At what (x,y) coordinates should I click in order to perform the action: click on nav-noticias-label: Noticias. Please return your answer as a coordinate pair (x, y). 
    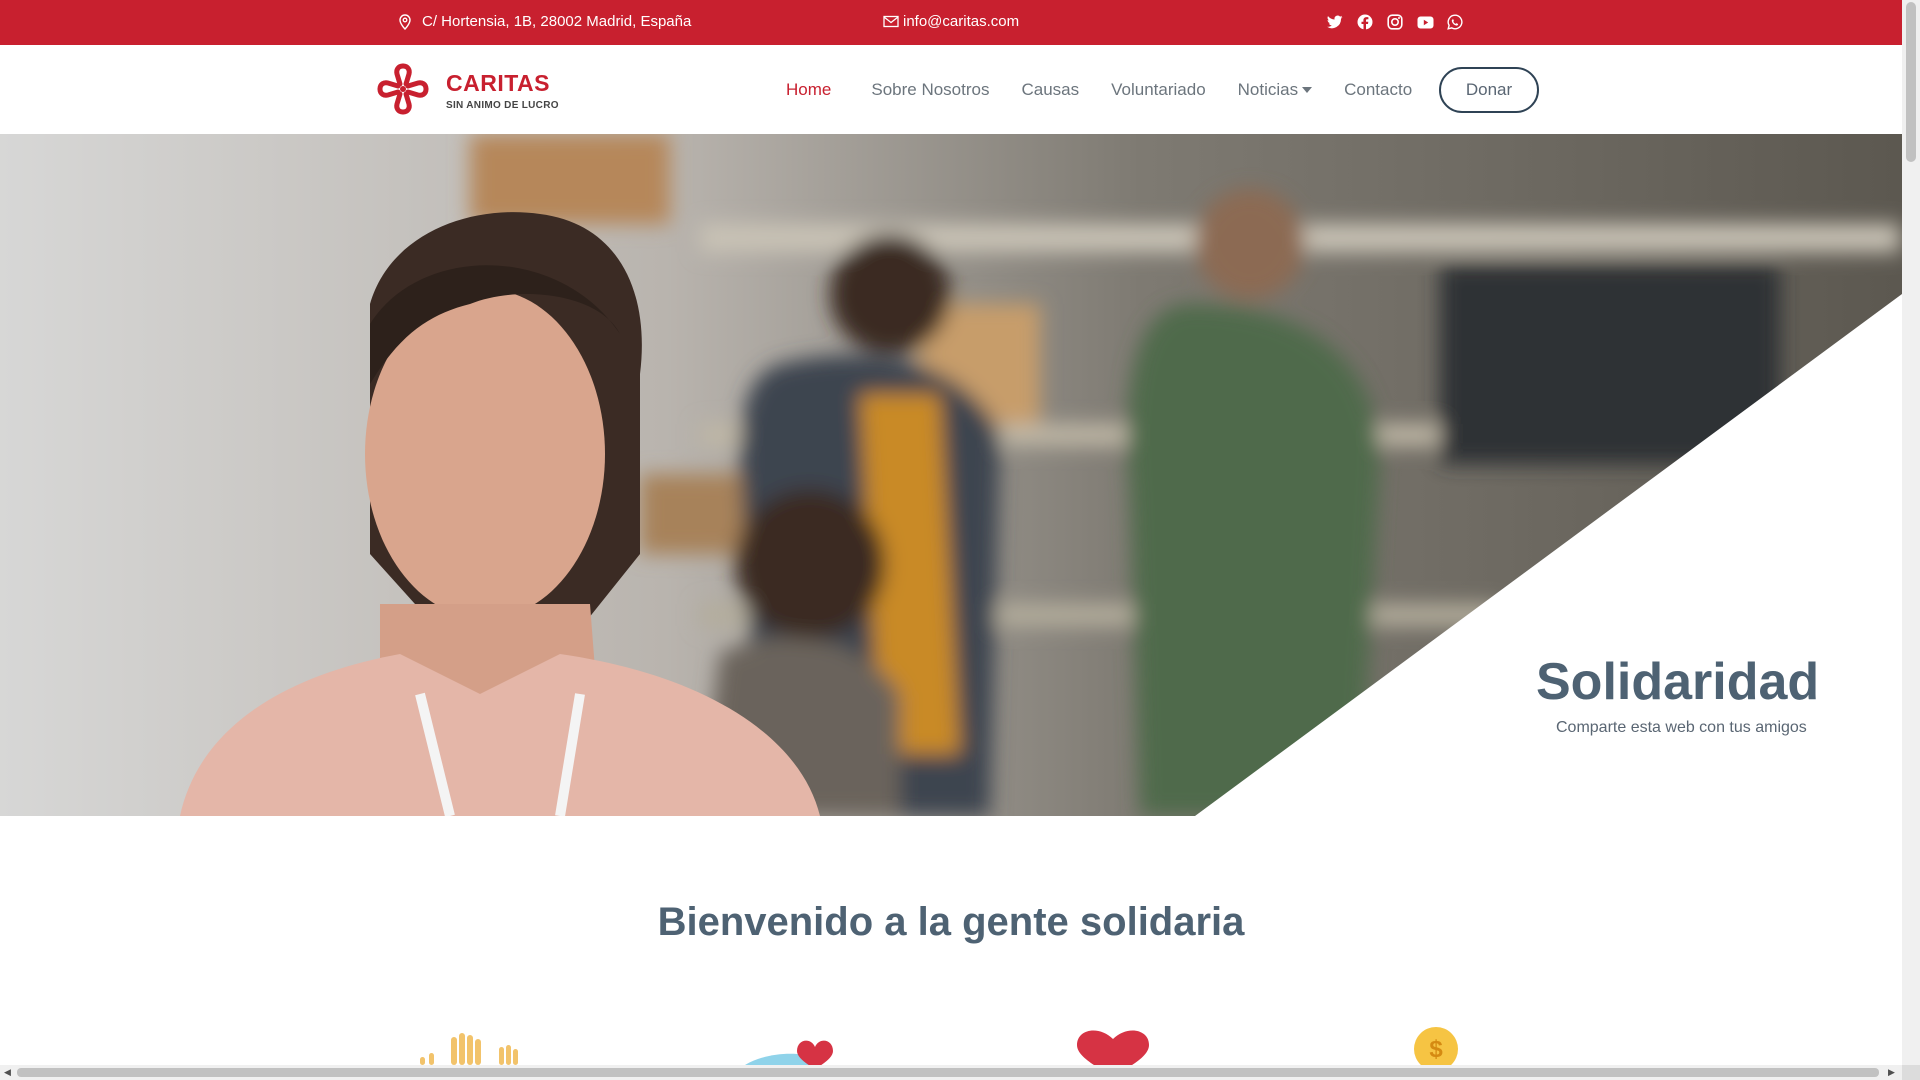
    Looking at the image, I should click on (1268, 89).